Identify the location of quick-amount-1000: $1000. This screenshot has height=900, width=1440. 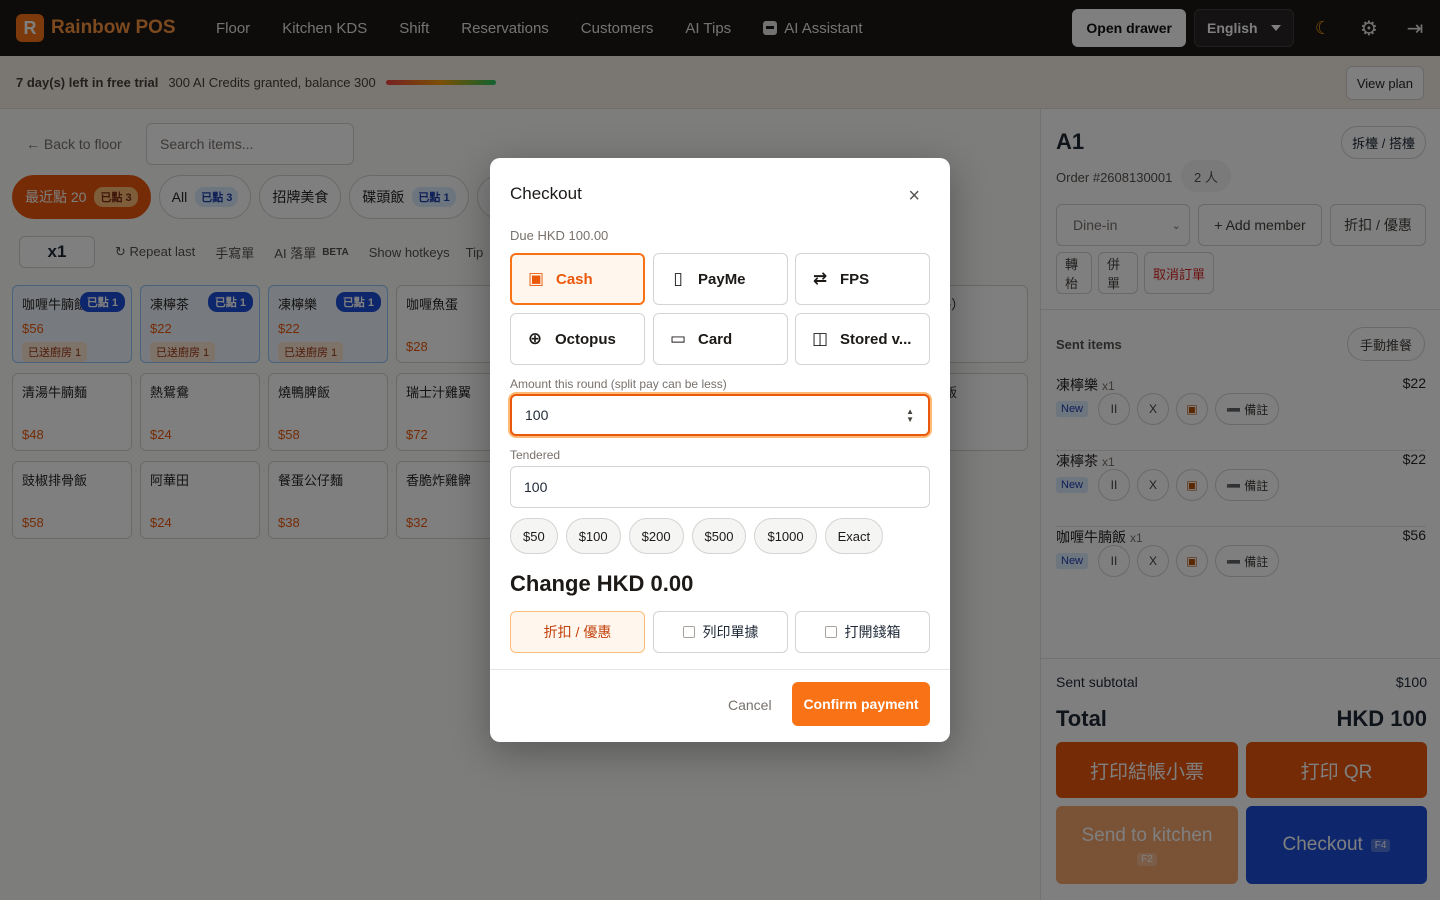
(785, 536).